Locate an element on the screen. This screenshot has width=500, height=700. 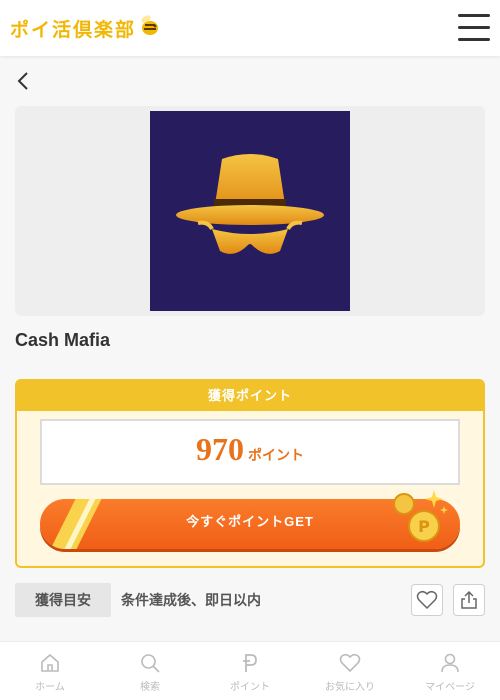
timing-value: 条件達成後、即日以内 is located at coordinates (191, 600).